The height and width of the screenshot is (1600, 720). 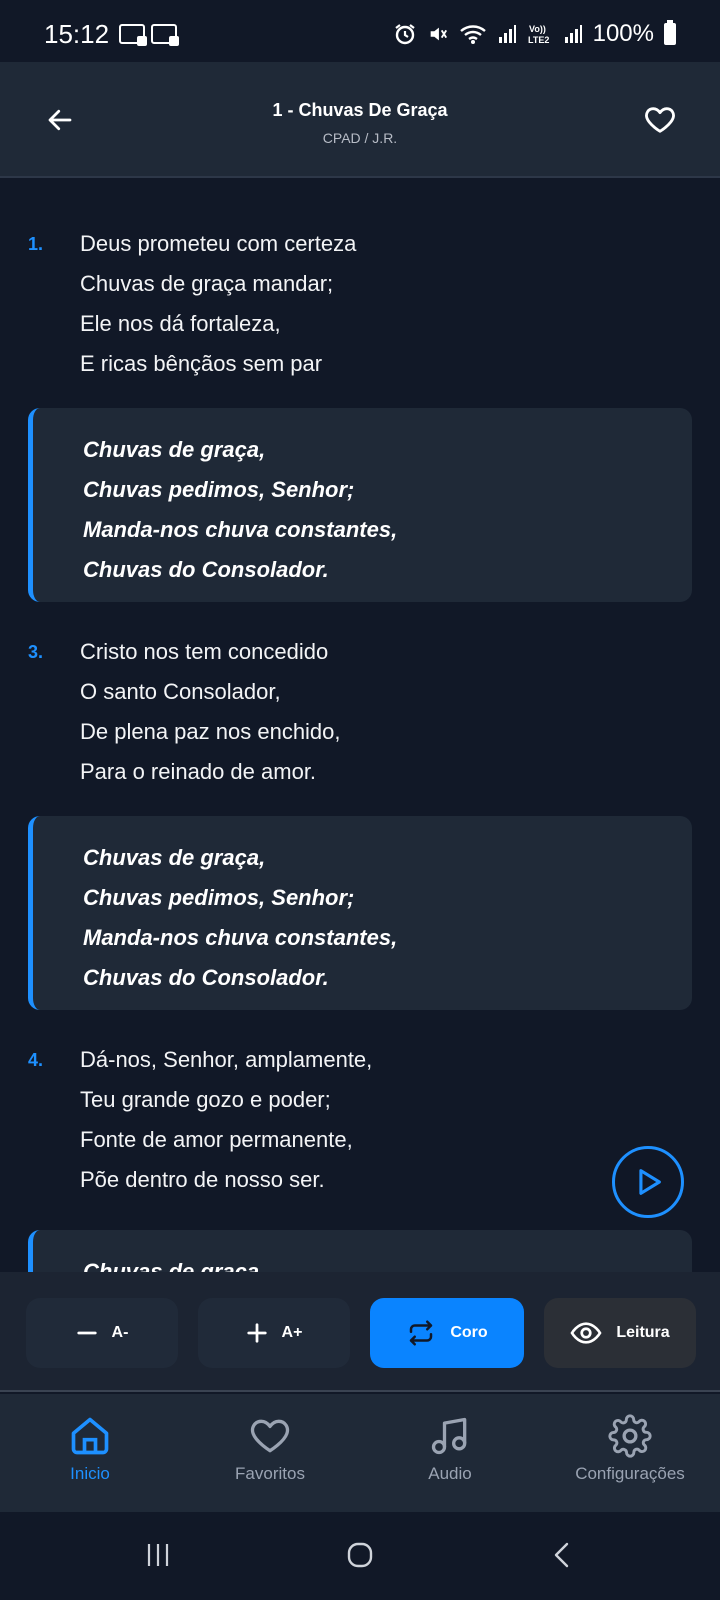 I want to click on plus-icon, so click(x=256, y=1333).